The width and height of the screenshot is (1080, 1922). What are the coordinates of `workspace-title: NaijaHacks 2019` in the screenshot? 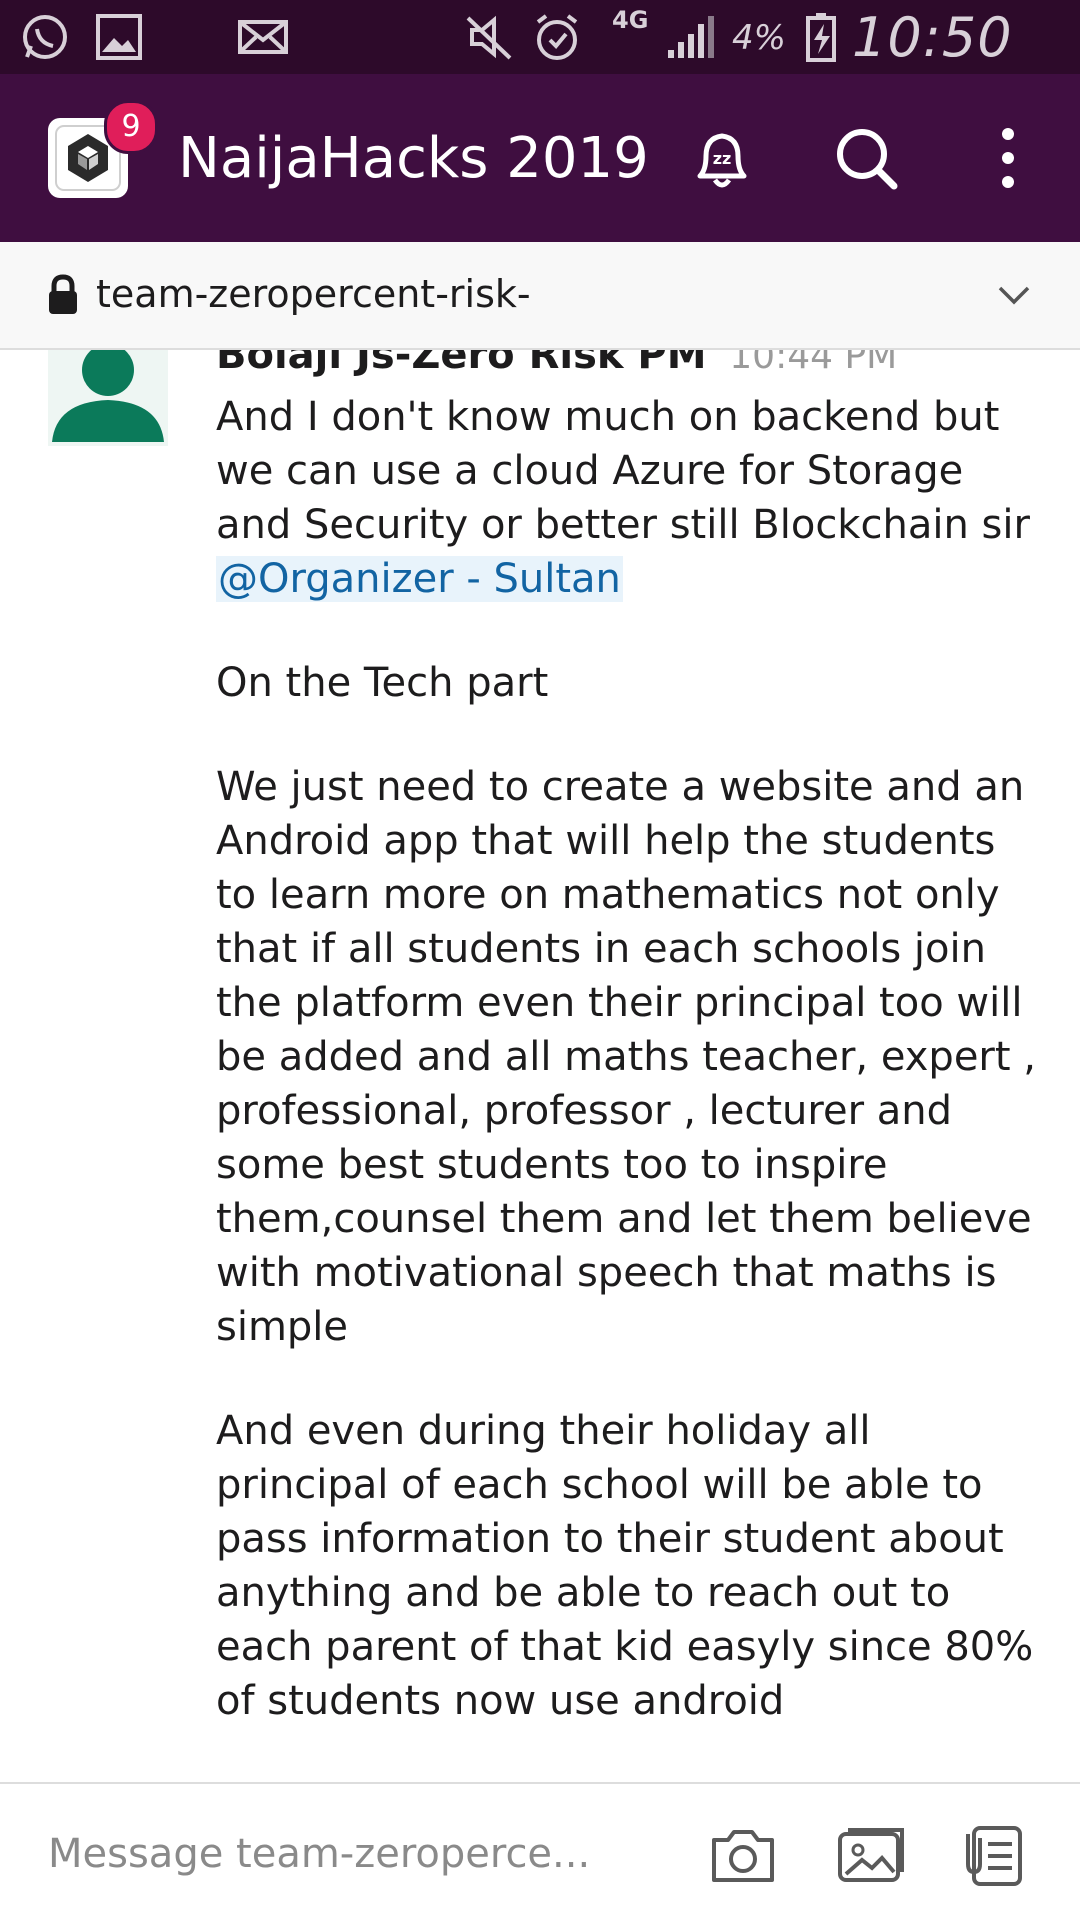 It's located at (413, 158).